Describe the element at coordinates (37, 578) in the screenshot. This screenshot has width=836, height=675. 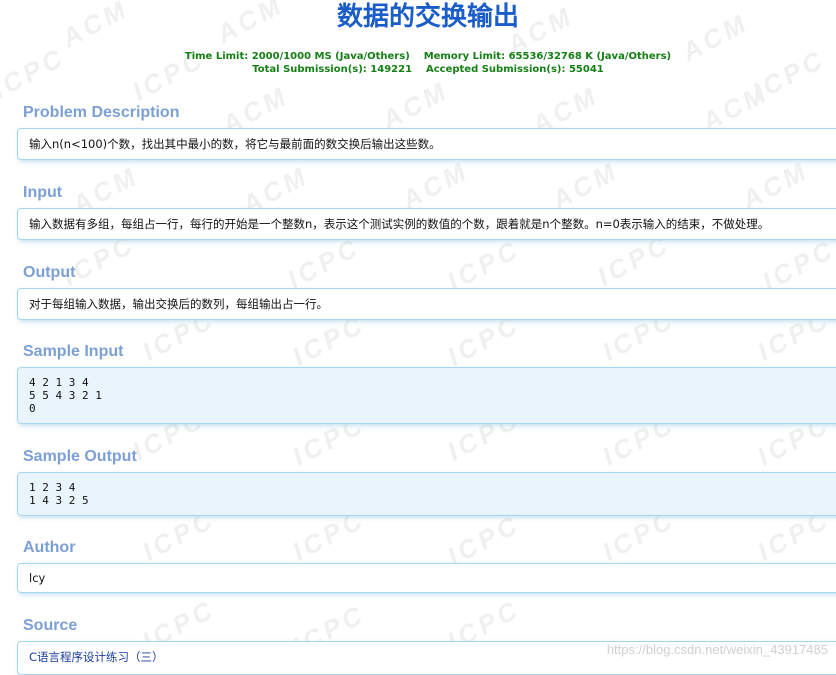
I see `author-text: lcy` at that location.